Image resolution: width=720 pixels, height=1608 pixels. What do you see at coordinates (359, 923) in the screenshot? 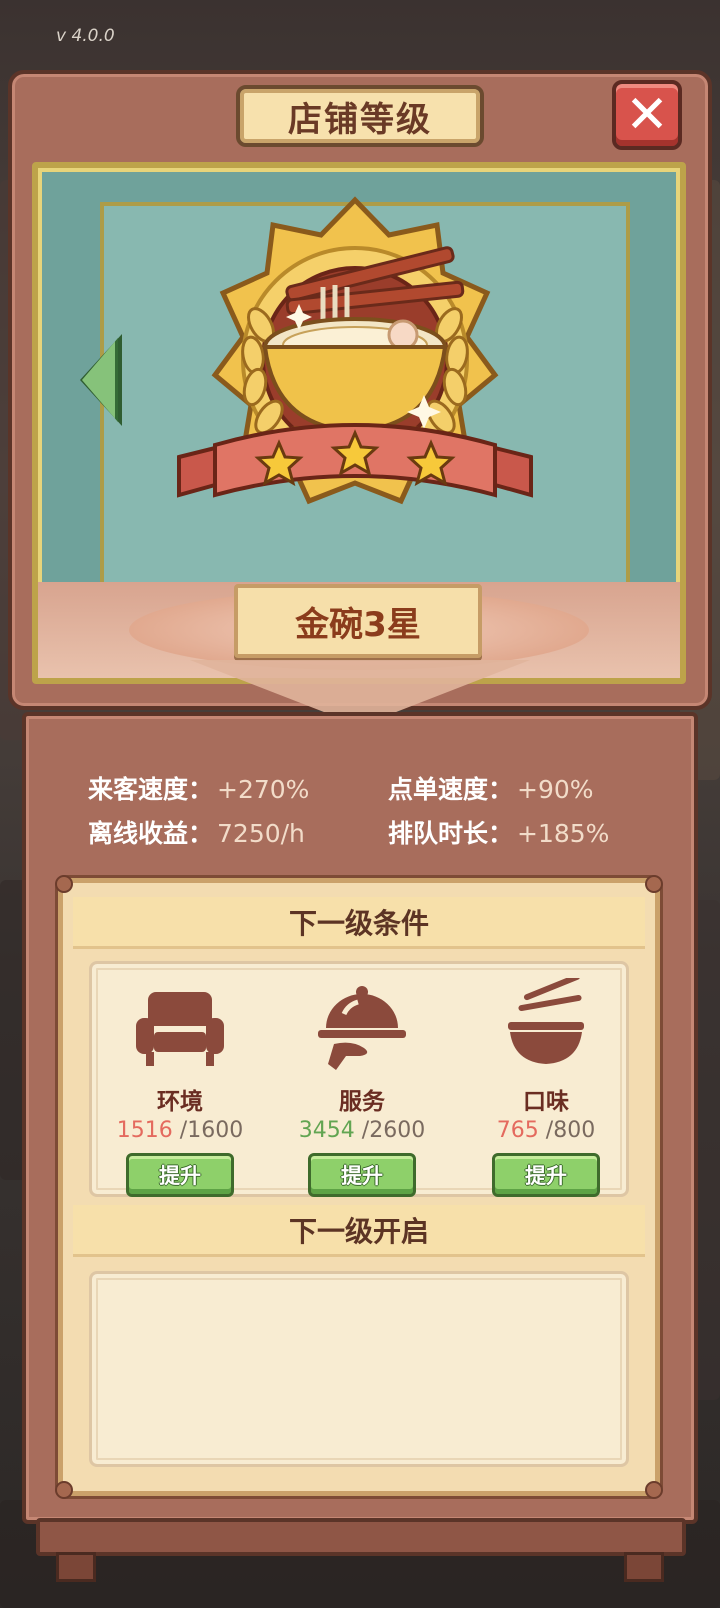
I see `next-conditions-title: 下一级条件` at bounding box center [359, 923].